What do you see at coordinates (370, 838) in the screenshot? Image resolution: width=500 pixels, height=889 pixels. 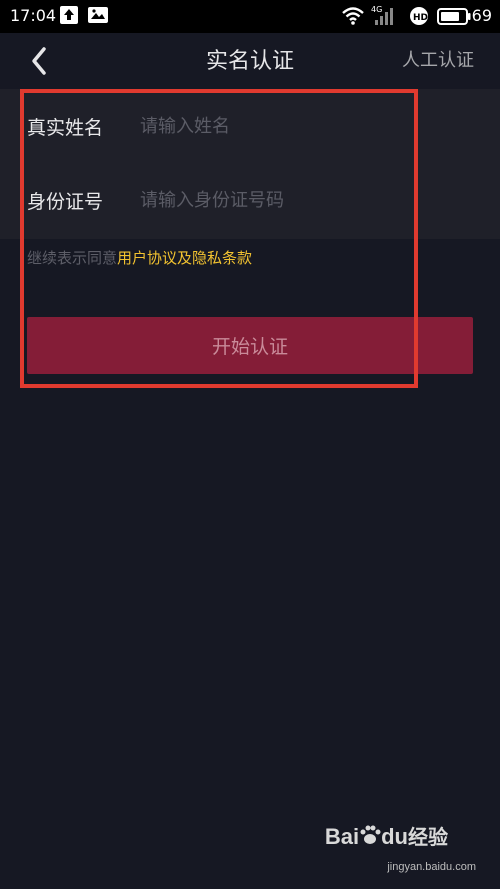 I see `paw-icon` at bounding box center [370, 838].